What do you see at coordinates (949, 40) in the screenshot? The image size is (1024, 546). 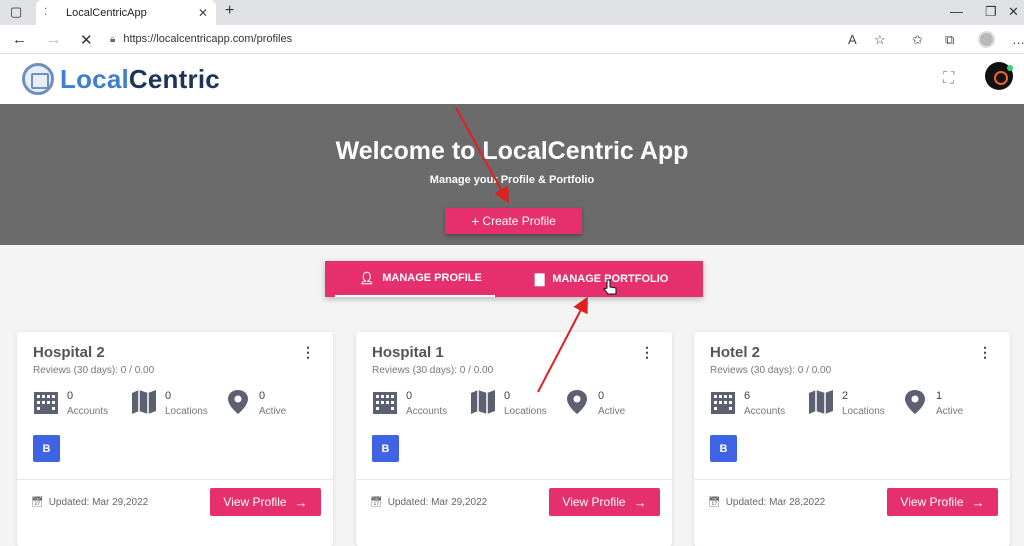 I see `collections-icon: ⧉` at bounding box center [949, 40].